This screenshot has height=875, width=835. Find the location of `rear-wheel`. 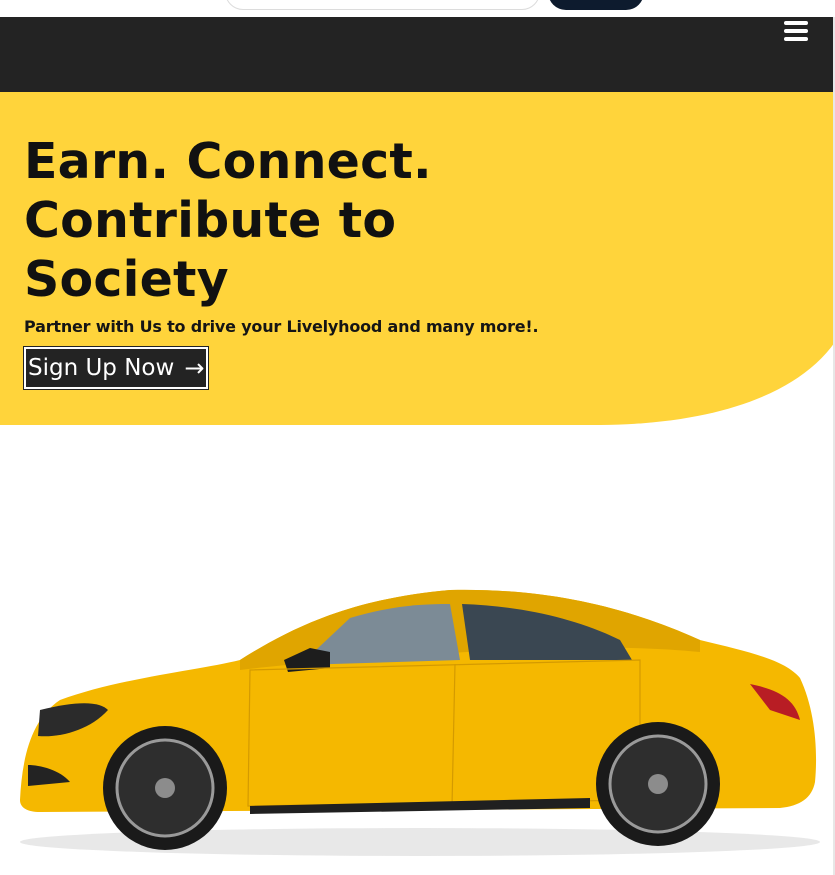

rear-wheel is located at coordinates (658, 784).